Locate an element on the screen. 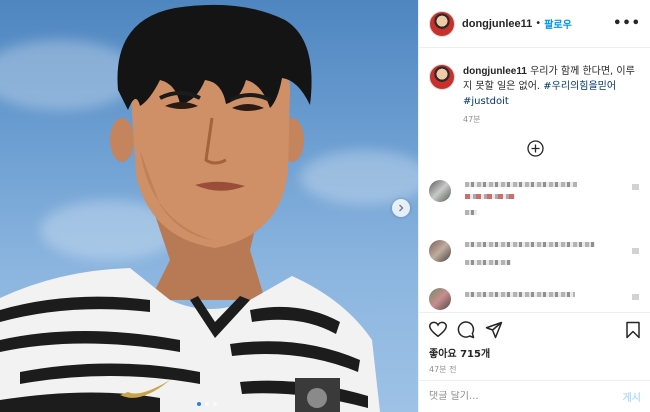 The height and width of the screenshot is (412, 650). comment-input is located at coordinates (526, 396).